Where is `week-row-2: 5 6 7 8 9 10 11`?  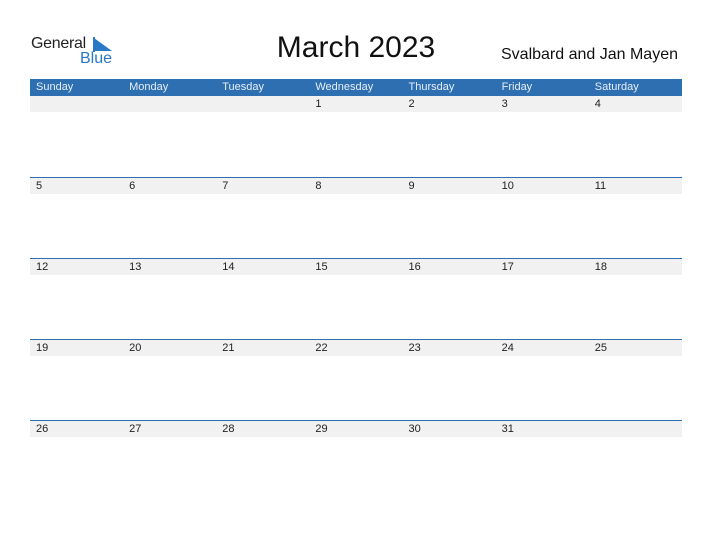
week-row-2: 5 6 7 8 9 10 11 is located at coordinates (356, 185).